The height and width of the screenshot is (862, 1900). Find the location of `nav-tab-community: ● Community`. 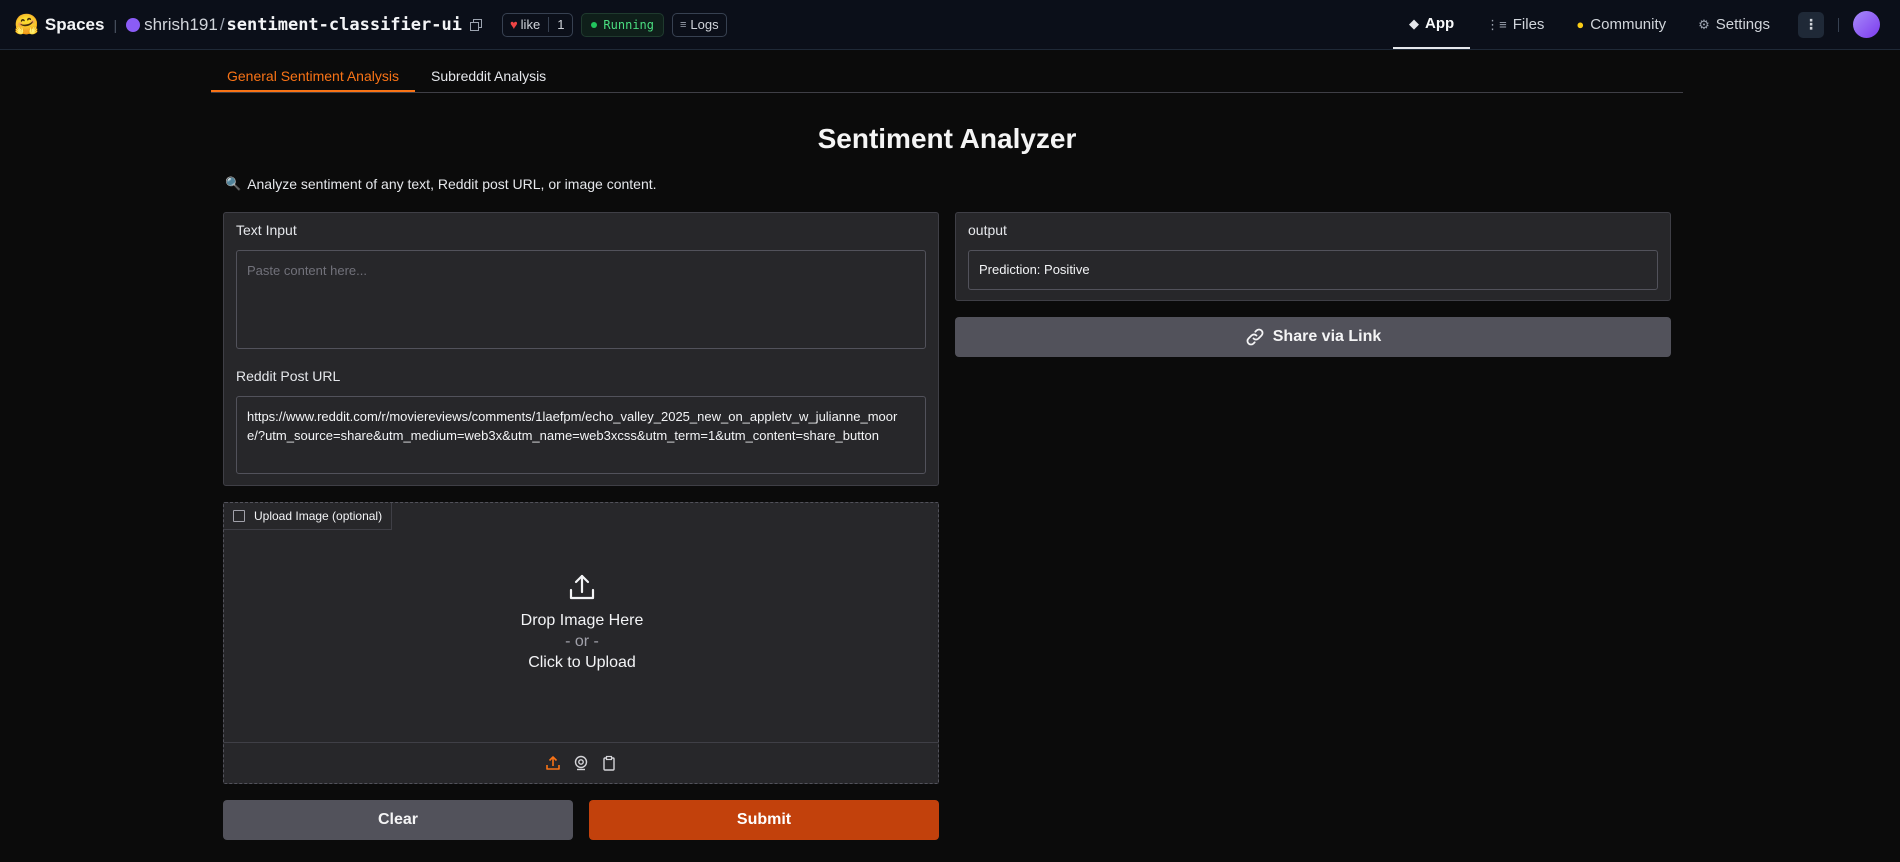

nav-tab-community: ● Community is located at coordinates (1621, 24).